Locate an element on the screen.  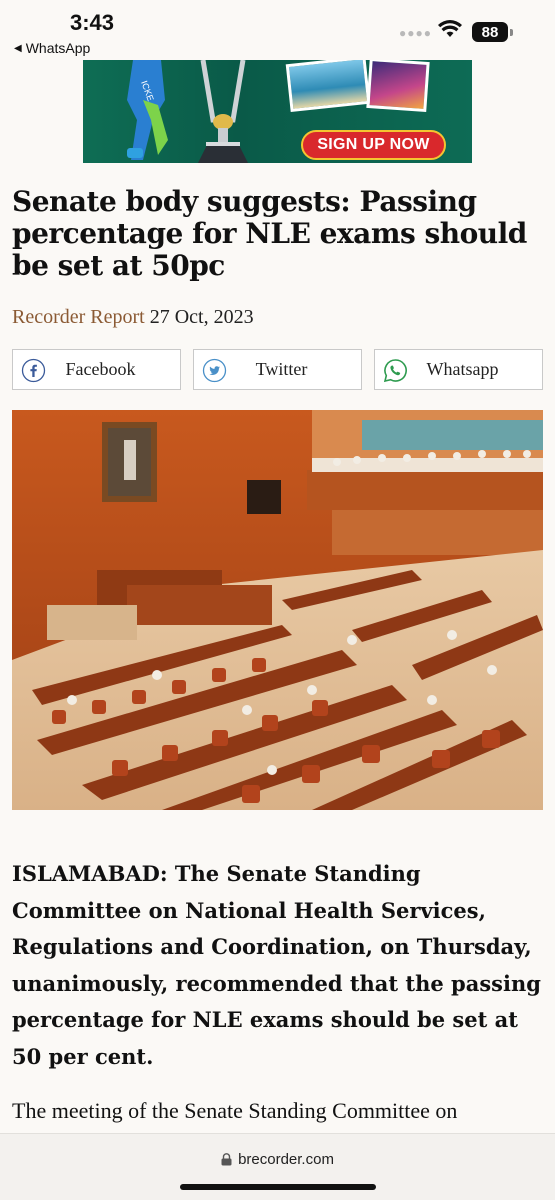
share-facebook-button: Facebook is located at coordinates (96, 369).